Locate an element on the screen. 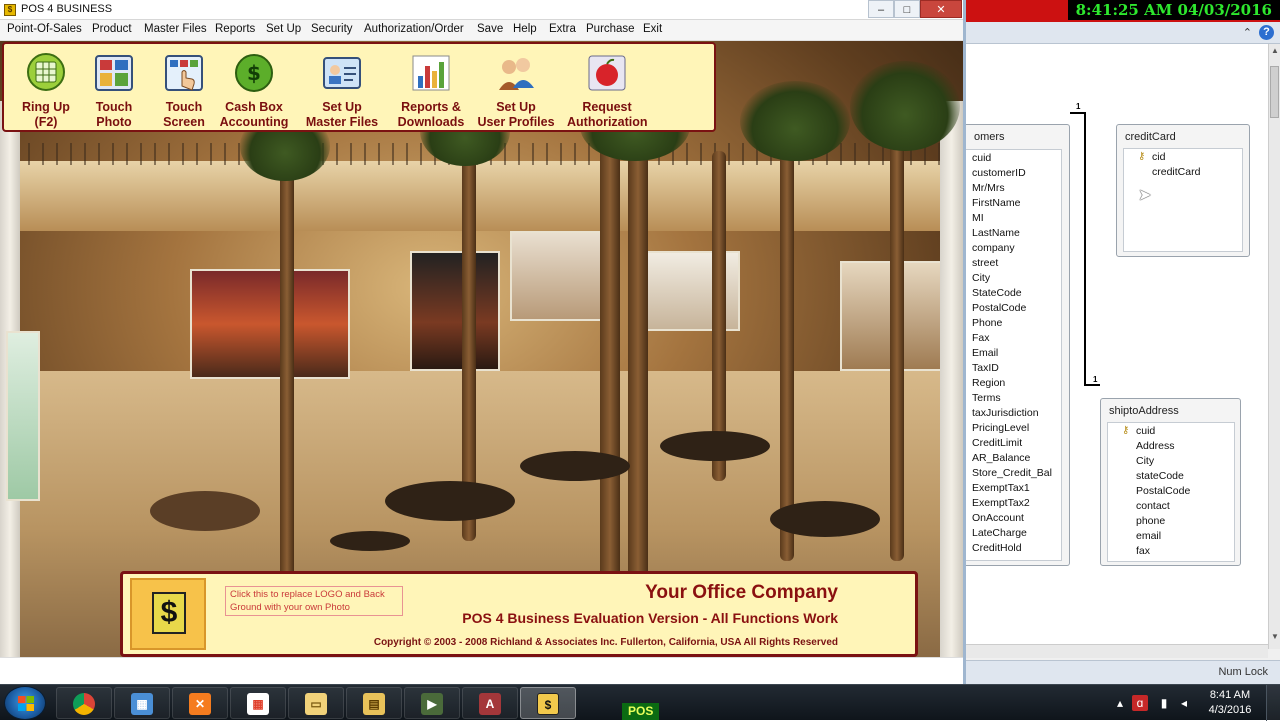 This screenshot has width=1280, height=721. company-logo: $ is located at coordinates (168, 614).